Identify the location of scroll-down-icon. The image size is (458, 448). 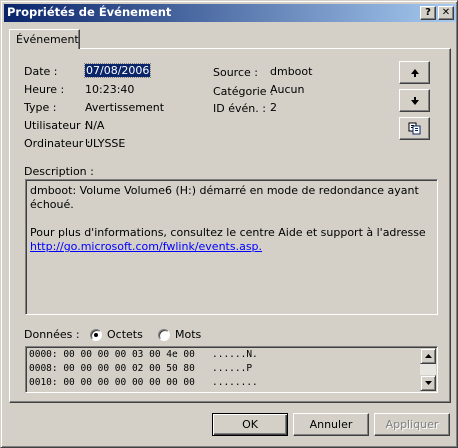
(428, 383).